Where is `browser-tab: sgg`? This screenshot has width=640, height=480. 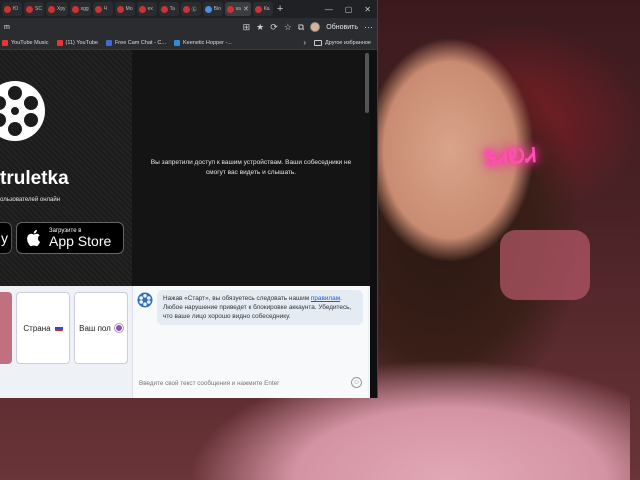
browser-tab: sgg is located at coordinates (80, 9).